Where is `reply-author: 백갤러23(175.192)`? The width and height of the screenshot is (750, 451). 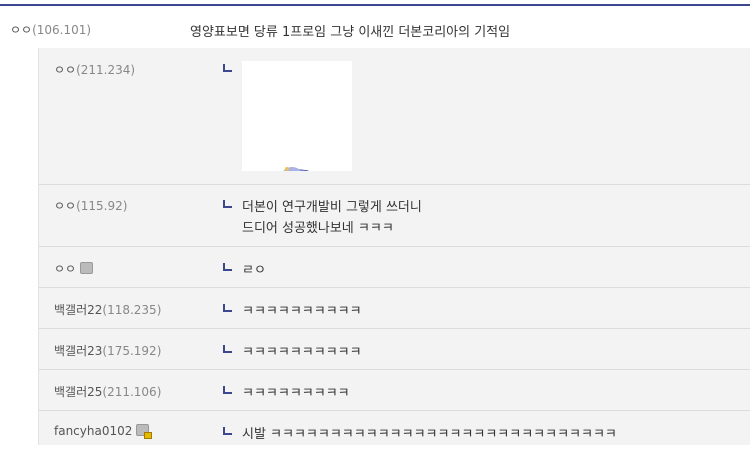
reply-author: 백갤러23(175.192) is located at coordinates (107, 350).